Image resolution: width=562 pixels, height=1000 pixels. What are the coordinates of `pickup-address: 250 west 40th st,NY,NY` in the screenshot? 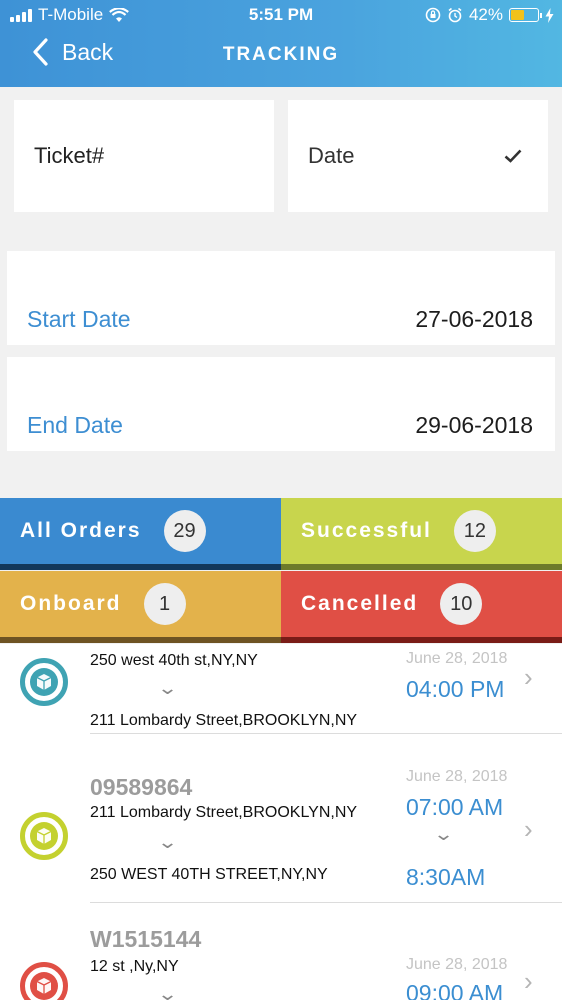 It's located at (174, 660).